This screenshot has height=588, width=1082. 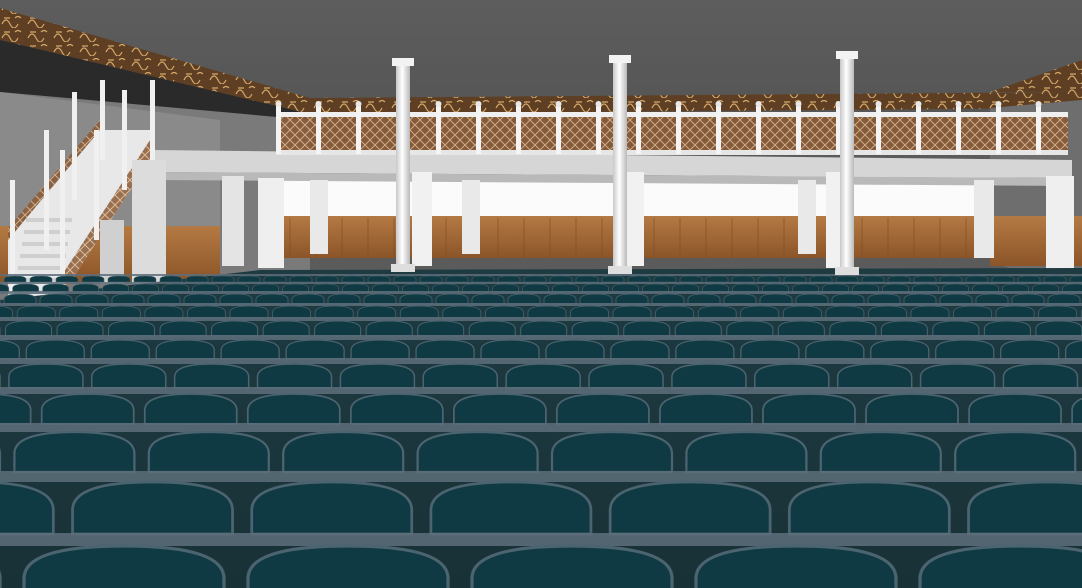 I want to click on balcony, so click(x=611, y=168).